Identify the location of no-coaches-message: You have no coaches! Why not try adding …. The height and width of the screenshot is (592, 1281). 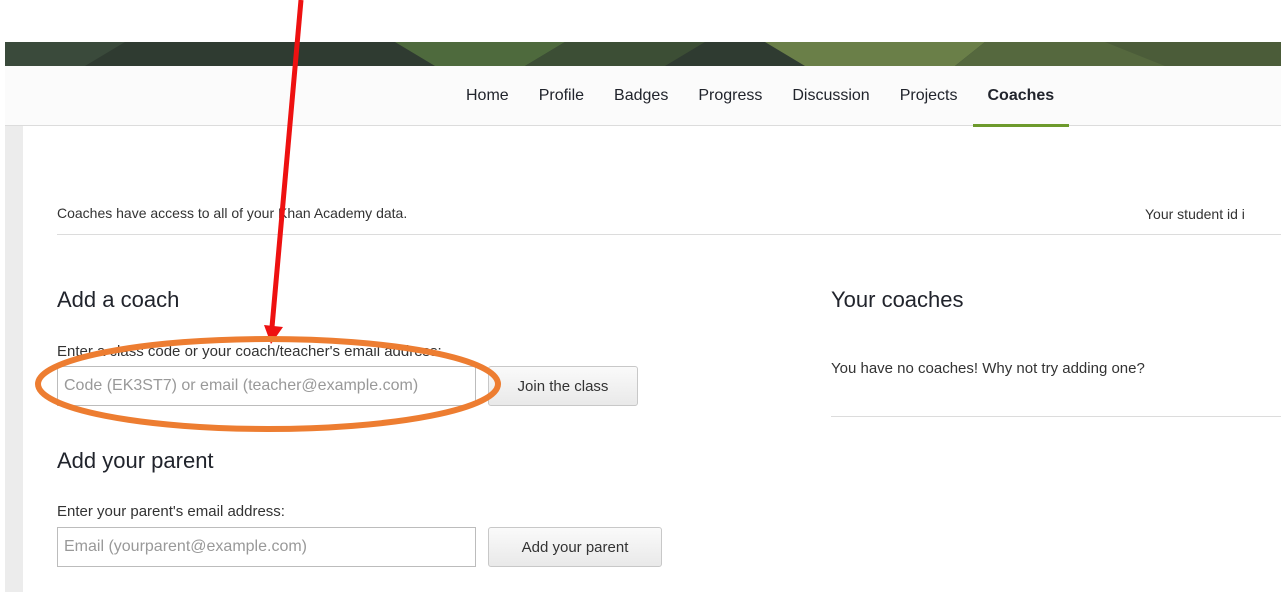
(988, 368).